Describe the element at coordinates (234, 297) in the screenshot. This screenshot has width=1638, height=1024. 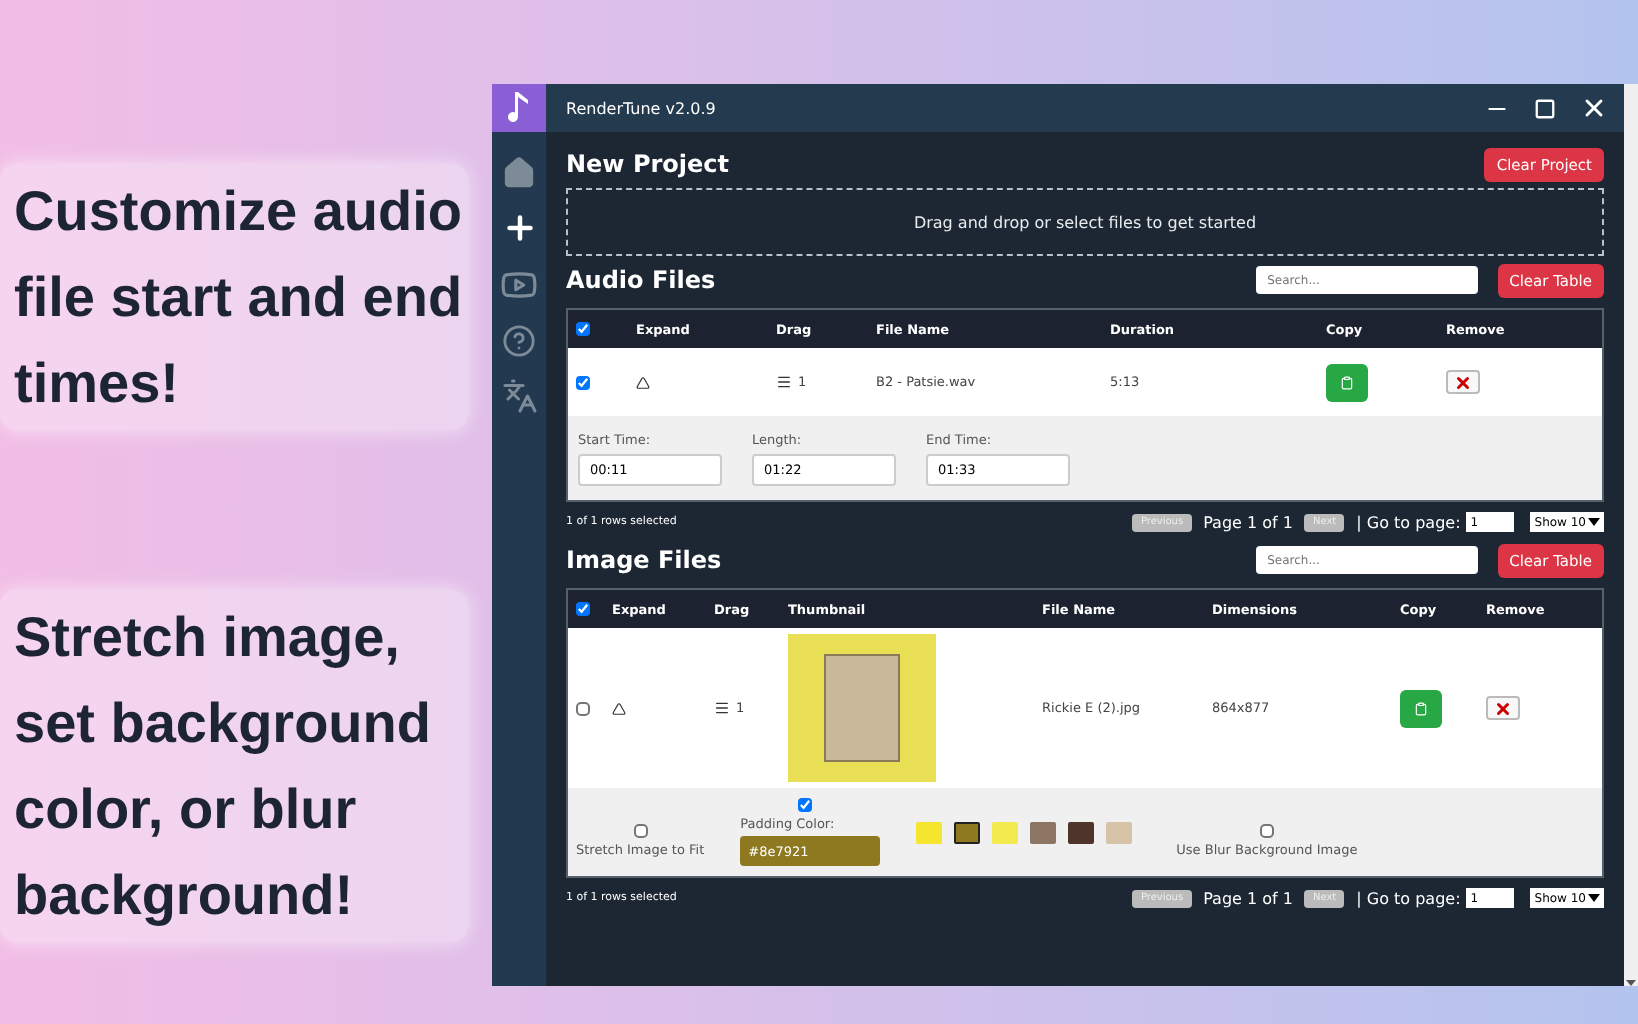
I see `feature-caption: Customize audio file start and end times!` at that location.